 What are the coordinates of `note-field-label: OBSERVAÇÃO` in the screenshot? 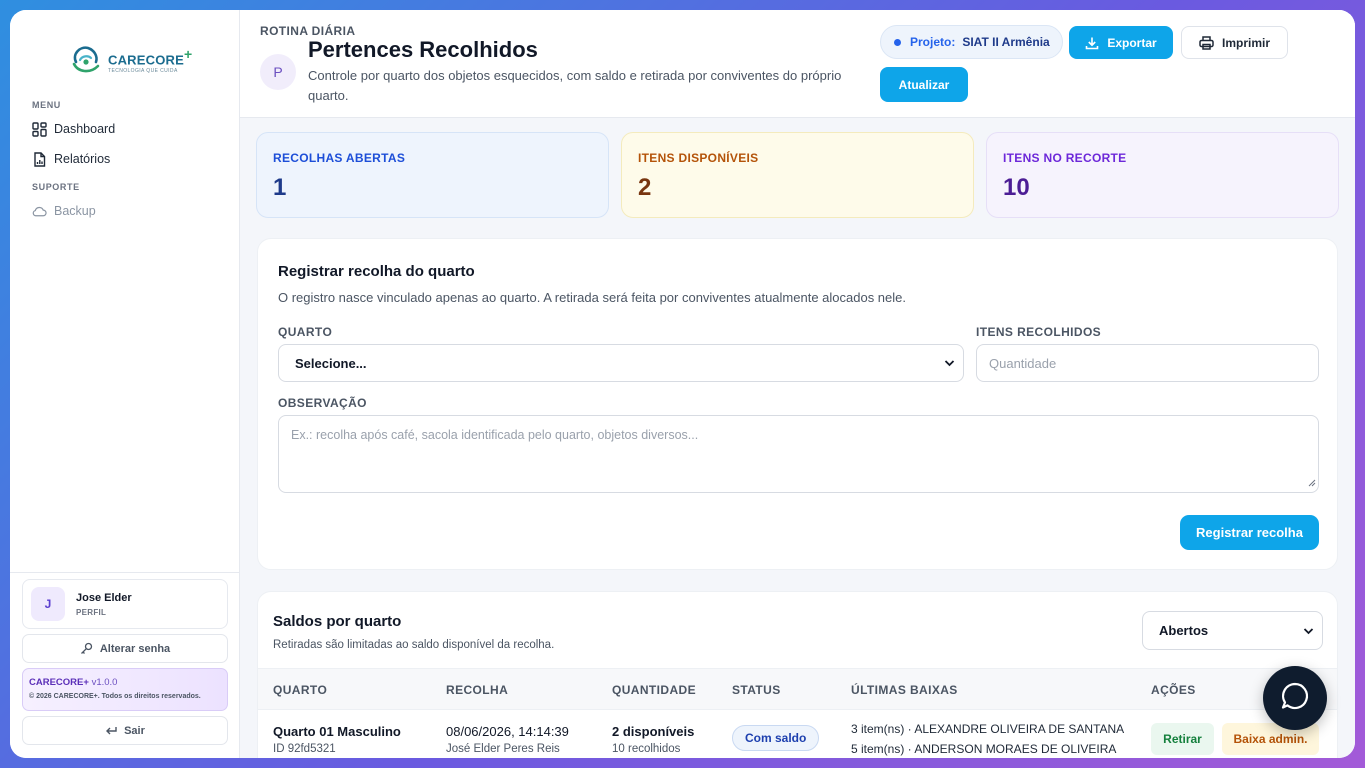 It's located at (322, 403).